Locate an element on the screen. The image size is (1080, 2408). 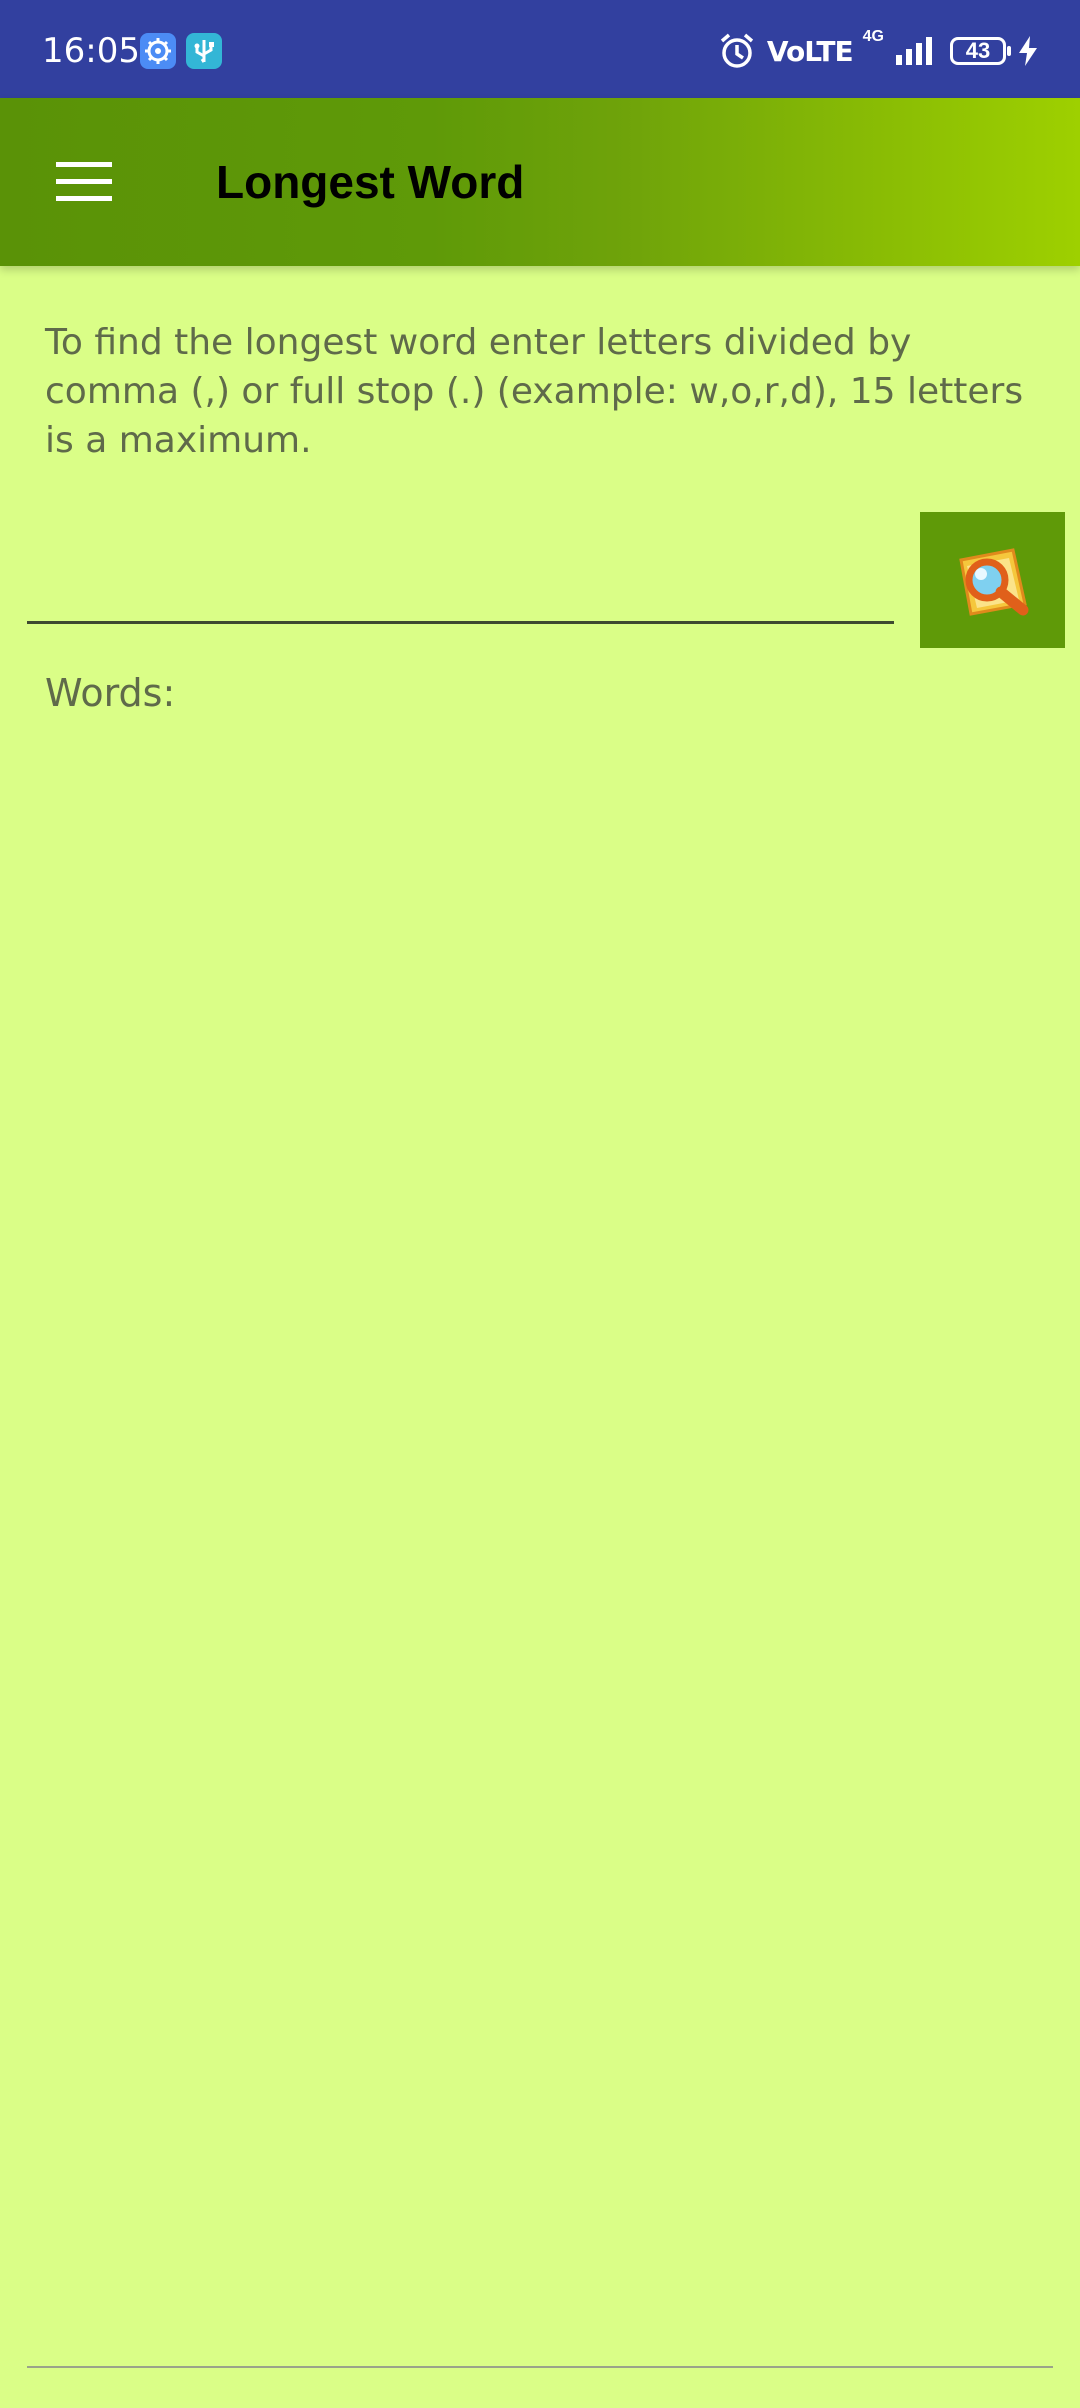
battery-icon: 43 is located at coordinates (980, 51).